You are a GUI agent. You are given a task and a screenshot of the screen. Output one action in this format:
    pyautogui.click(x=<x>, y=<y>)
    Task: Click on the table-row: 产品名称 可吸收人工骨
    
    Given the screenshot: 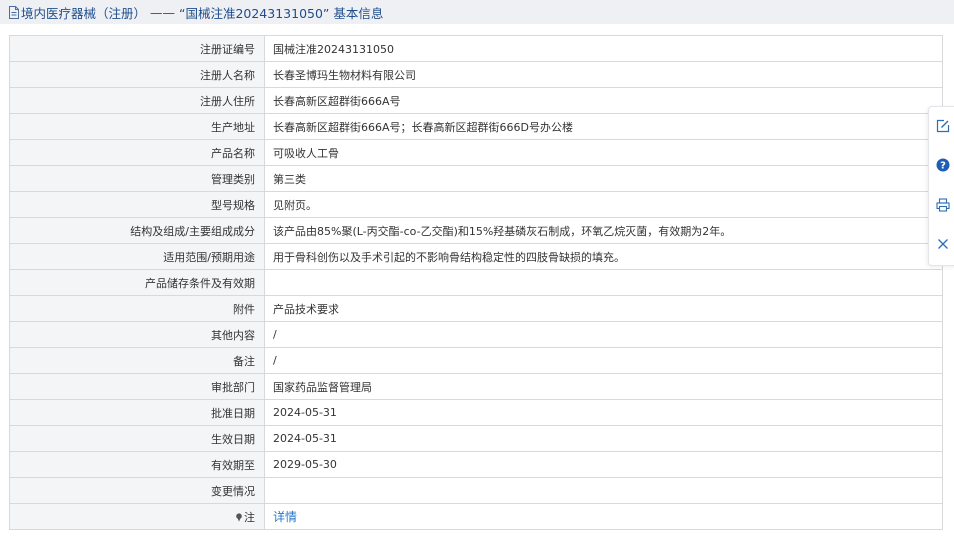 What is the action you would take?
    pyautogui.click(x=476, y=152)
    